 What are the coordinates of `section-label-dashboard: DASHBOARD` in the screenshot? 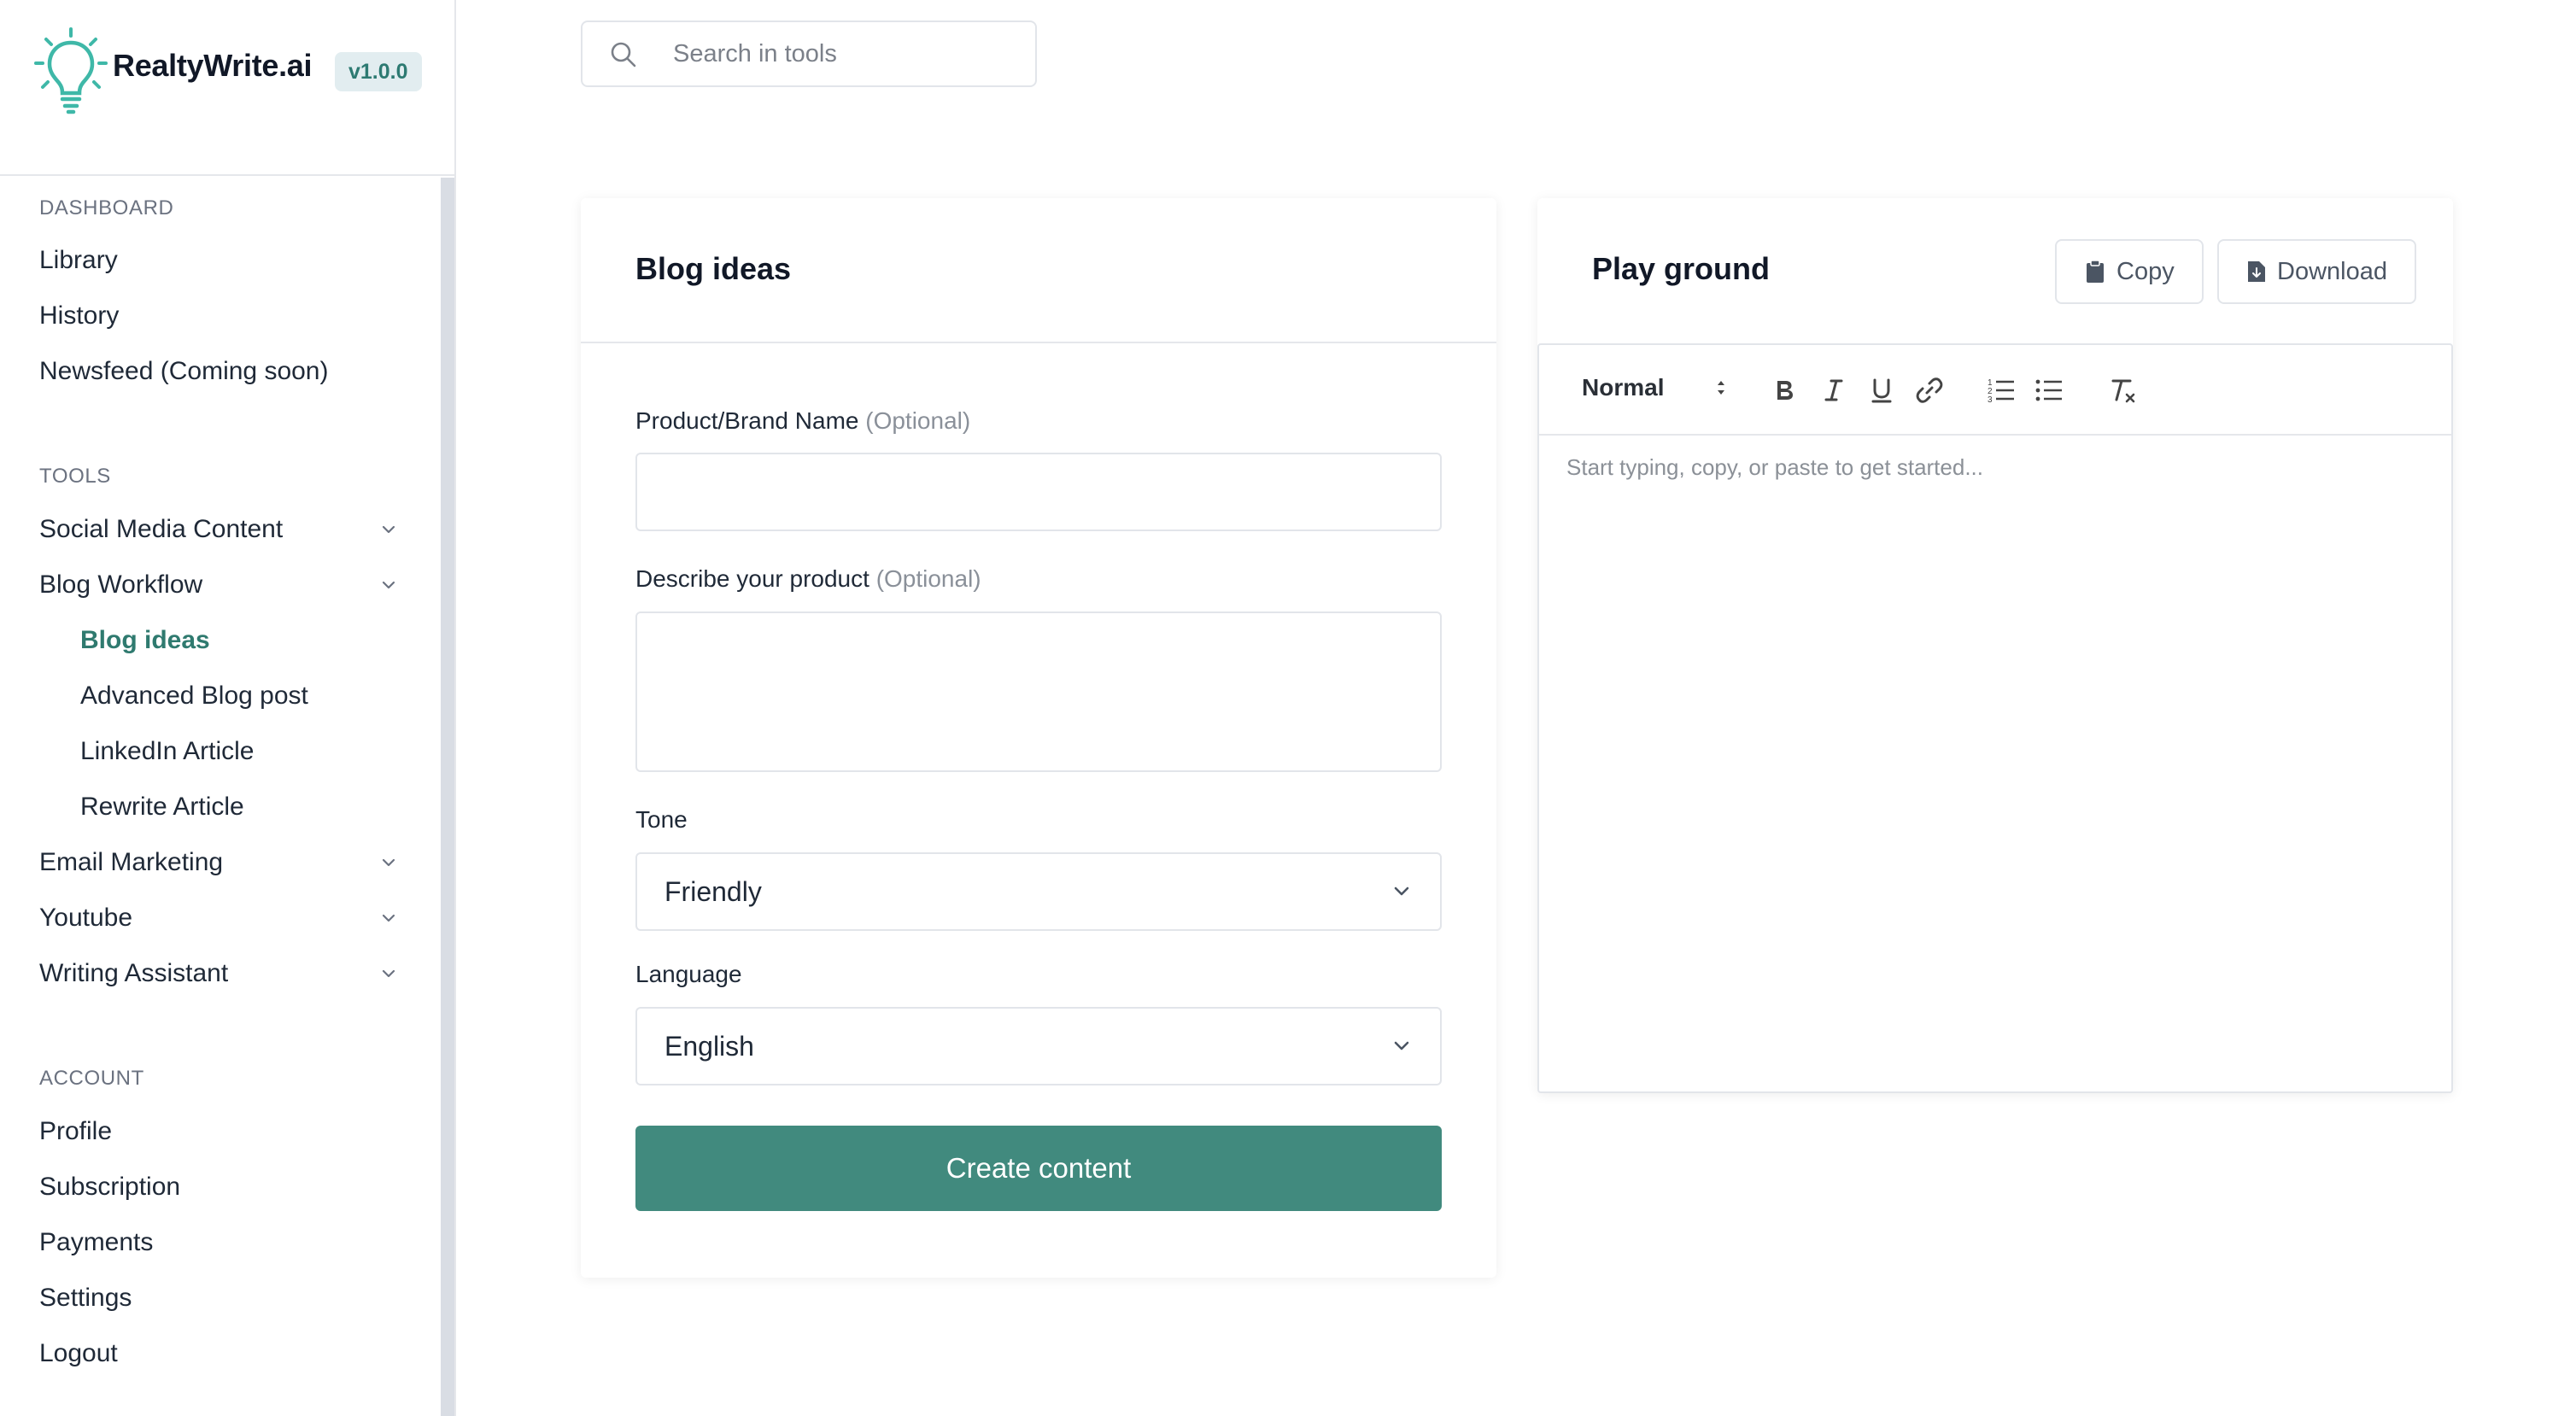 It's located at (106, 207).